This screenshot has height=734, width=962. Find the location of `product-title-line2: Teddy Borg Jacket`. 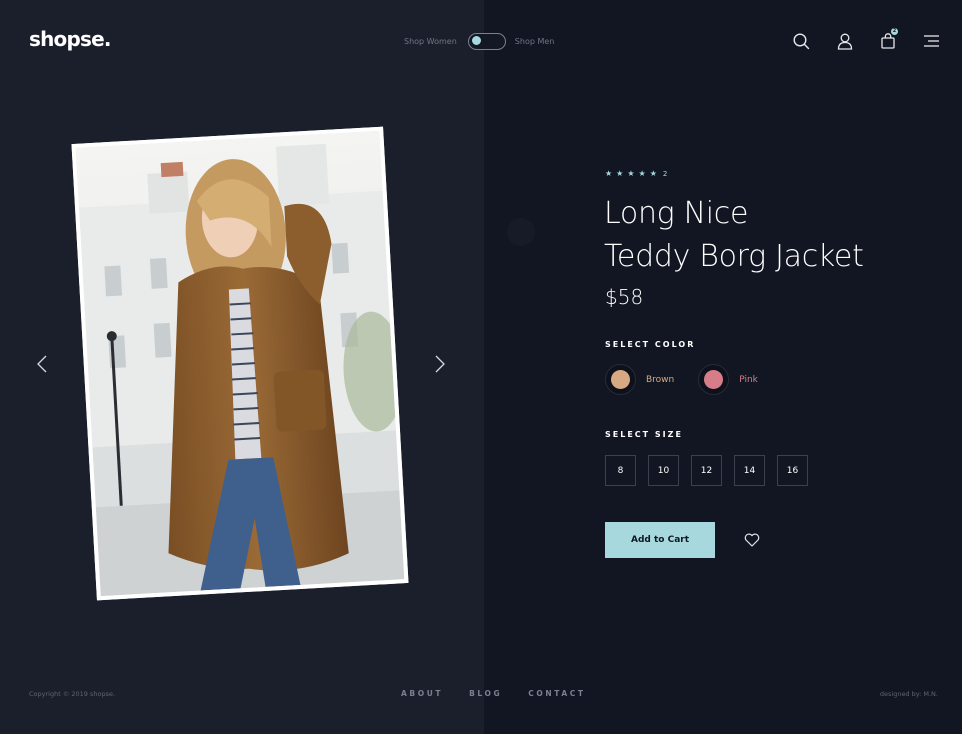

product-title-line2: Teddy Borg Jacket is located at coordinates (734, 256).